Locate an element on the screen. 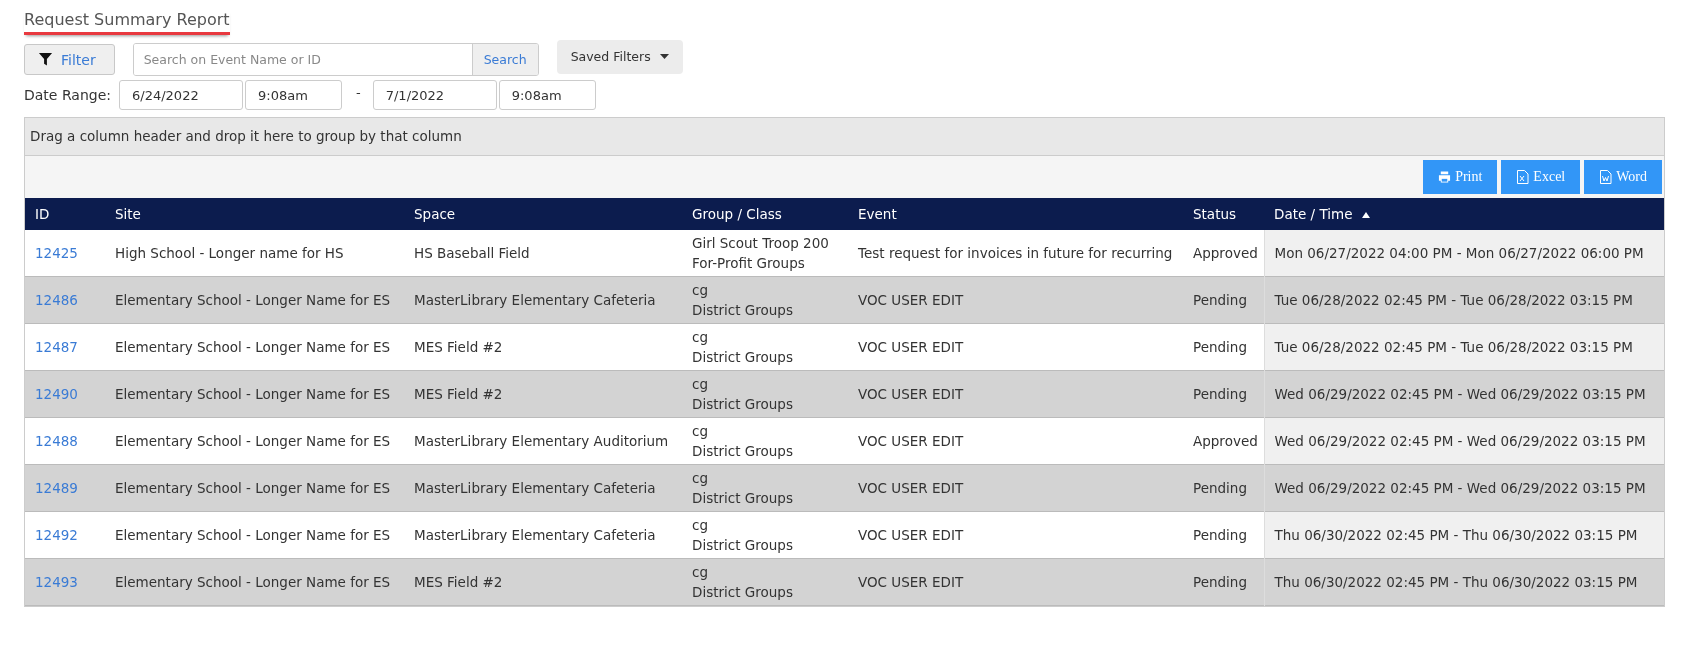 This screenshot has height=650, width=1695. request-id-link: 12488 is located at coordinates (56, 441).